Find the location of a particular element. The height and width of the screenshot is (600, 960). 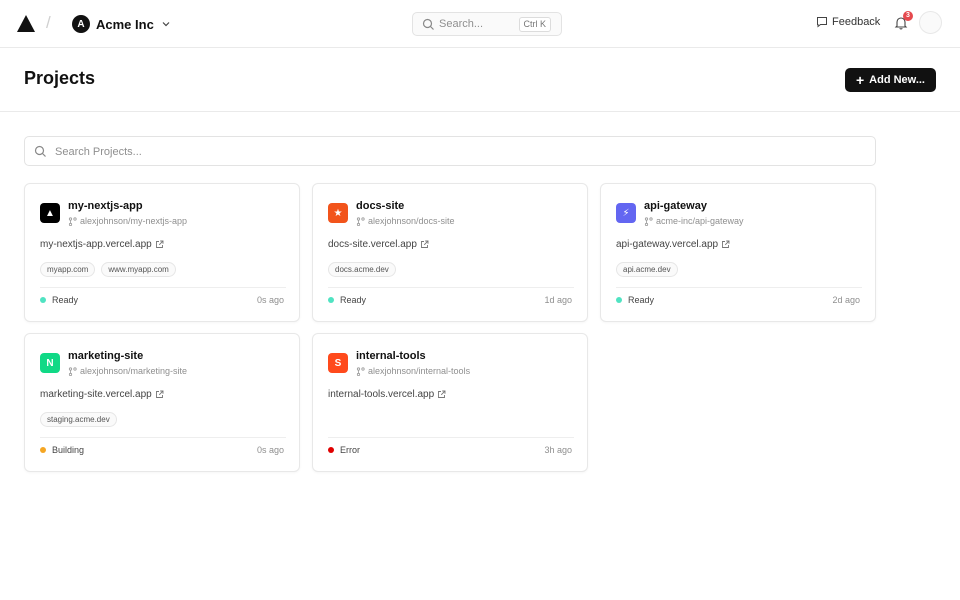

project-name: docs-site is located at coordinates (380, 206).